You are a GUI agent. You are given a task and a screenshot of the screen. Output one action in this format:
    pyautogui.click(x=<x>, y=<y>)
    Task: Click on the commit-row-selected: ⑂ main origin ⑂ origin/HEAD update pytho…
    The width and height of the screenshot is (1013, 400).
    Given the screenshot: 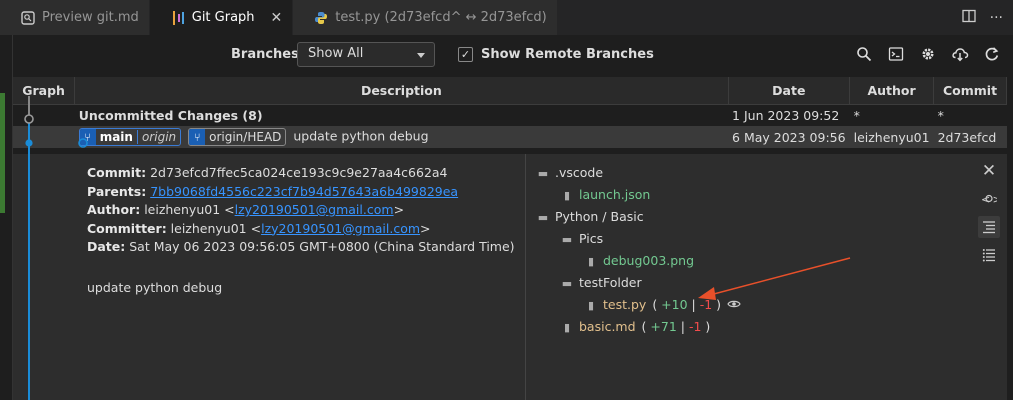 What is the action you would take?
    pyautogui.click(x=510, y=137)
    